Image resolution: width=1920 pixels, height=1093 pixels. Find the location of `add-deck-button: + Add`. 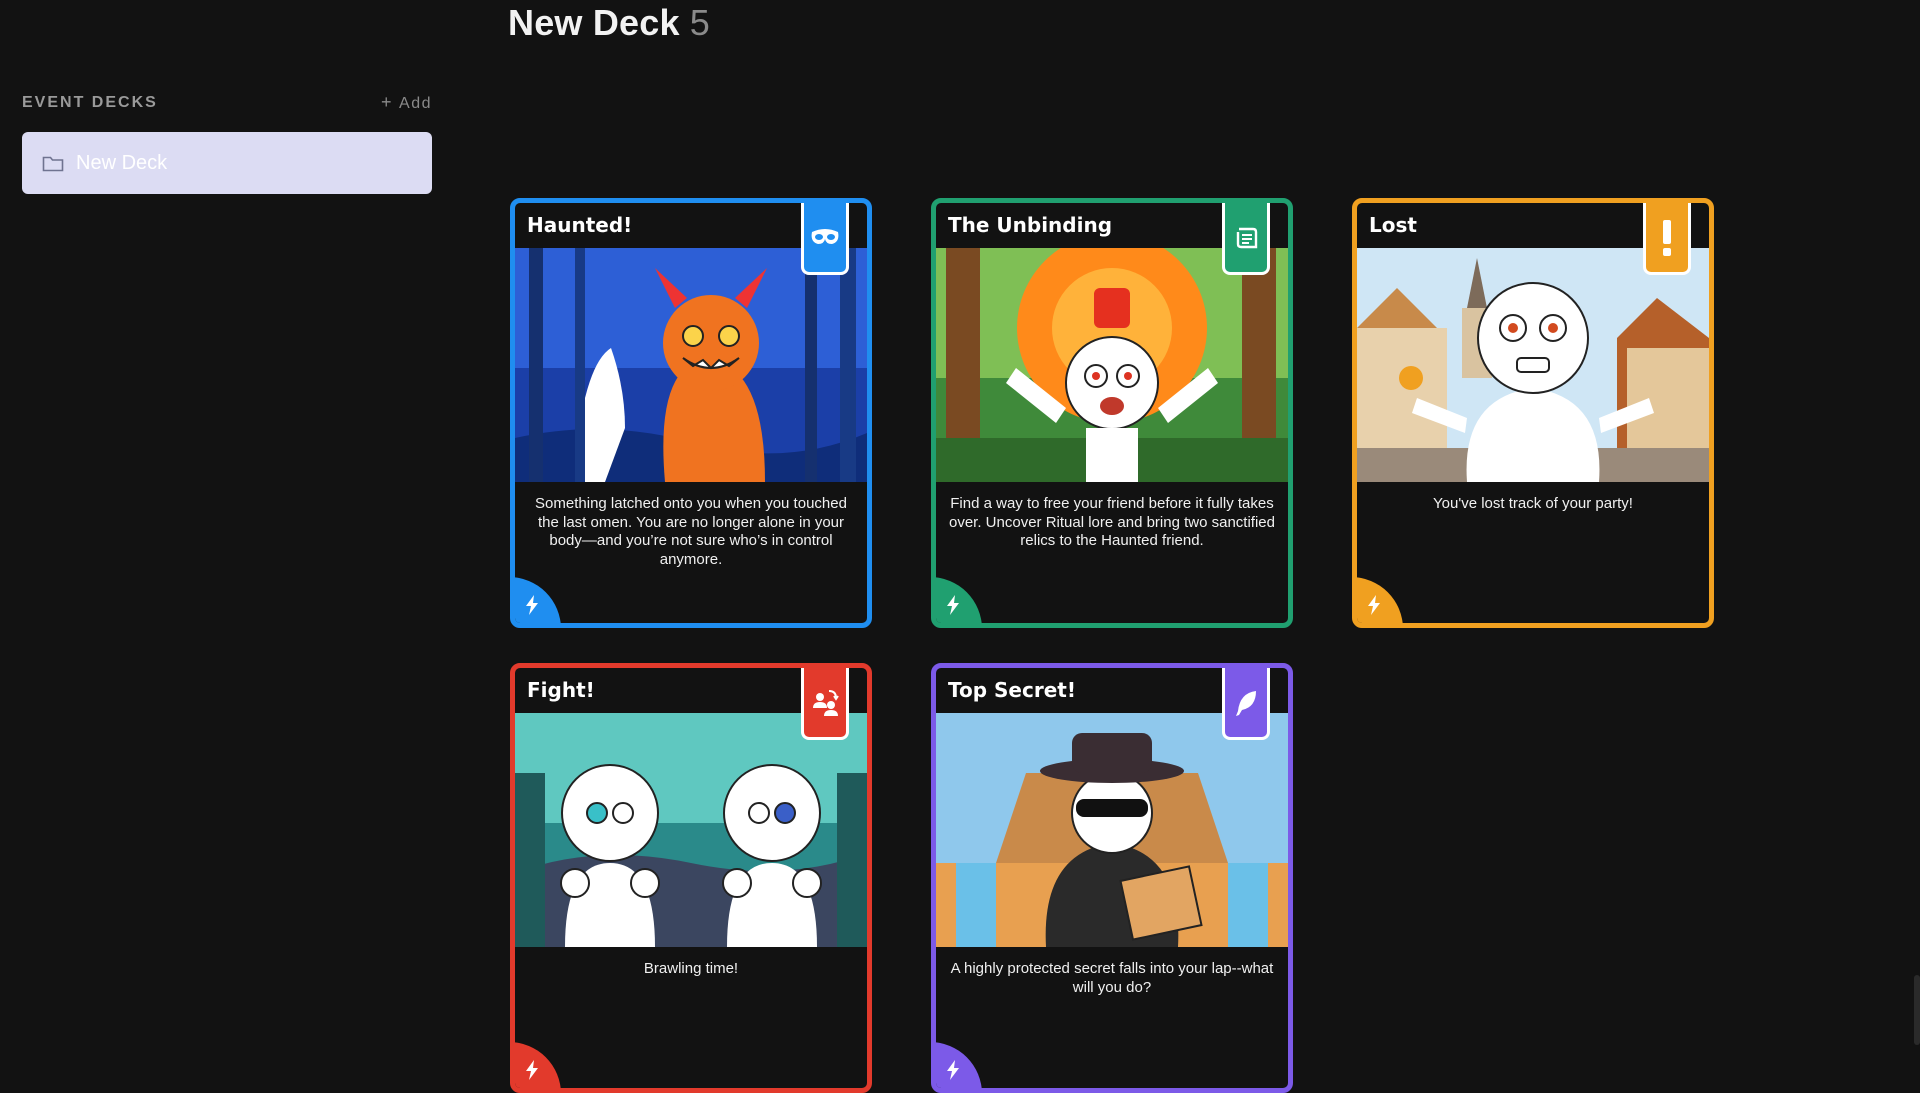

add-deck-button: + Add is located at coordinates (406, 102).